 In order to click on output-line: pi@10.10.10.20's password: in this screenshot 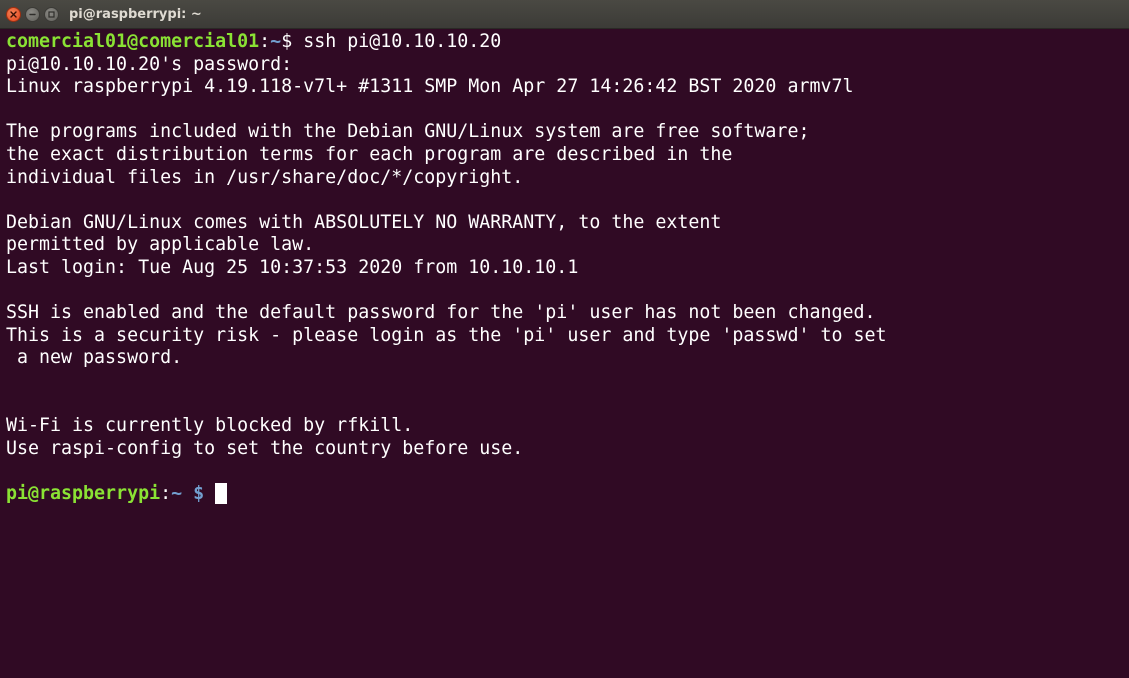, I will do `click(149, 64)`.